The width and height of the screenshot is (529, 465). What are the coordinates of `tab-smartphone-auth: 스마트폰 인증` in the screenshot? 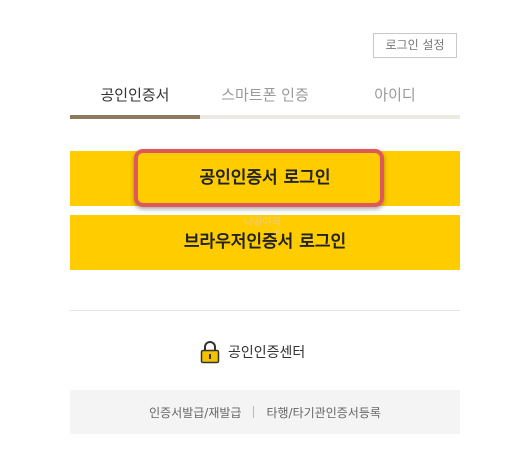 It's located at (265, 96).